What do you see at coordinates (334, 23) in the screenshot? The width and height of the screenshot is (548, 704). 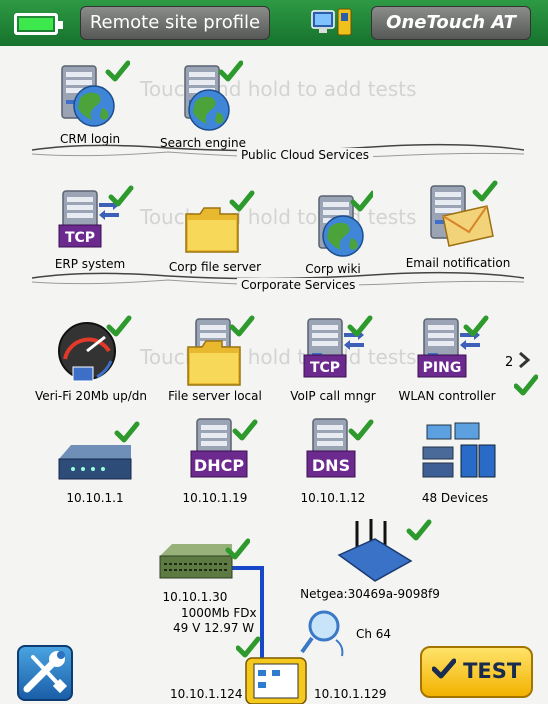 I see `network-status-icon` at bounding box center [334, 23].